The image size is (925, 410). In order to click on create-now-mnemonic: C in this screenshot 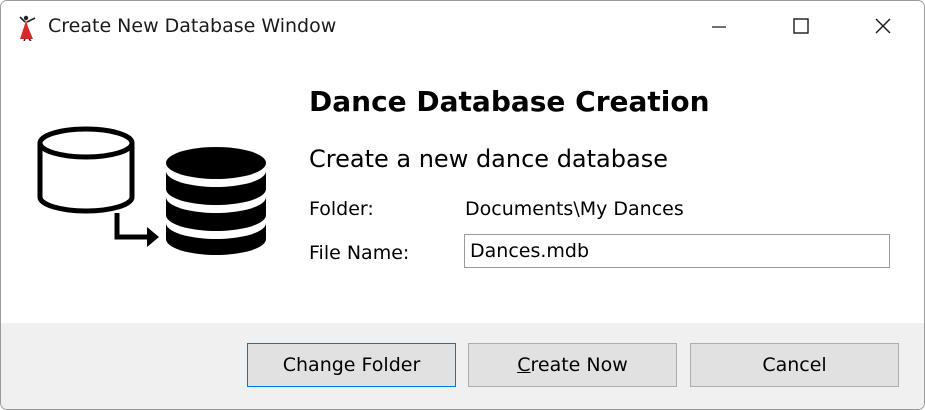, I will do `click(524, 365)`.